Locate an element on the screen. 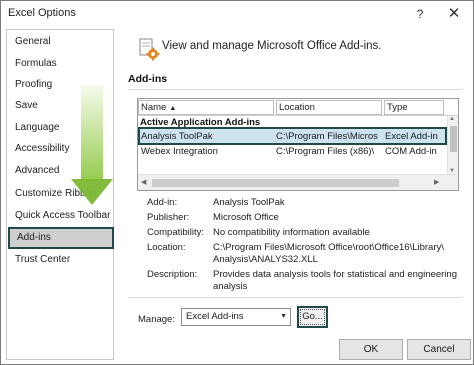  section-divider is located at coordinates (295, 89).